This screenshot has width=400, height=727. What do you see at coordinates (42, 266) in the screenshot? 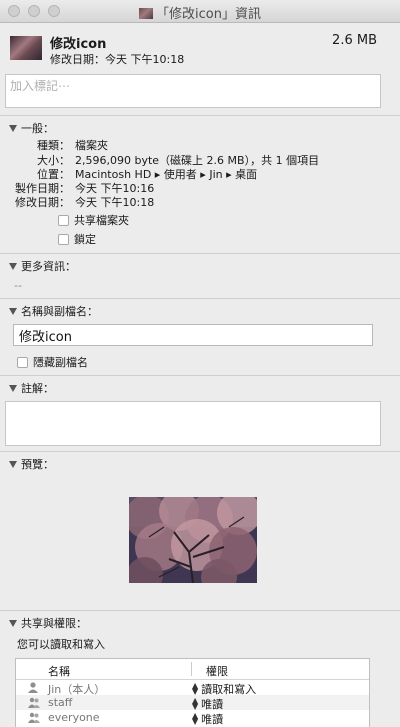
I see `section-more-info-toggle: 更多資訊：` at bounding box center [42, 266].